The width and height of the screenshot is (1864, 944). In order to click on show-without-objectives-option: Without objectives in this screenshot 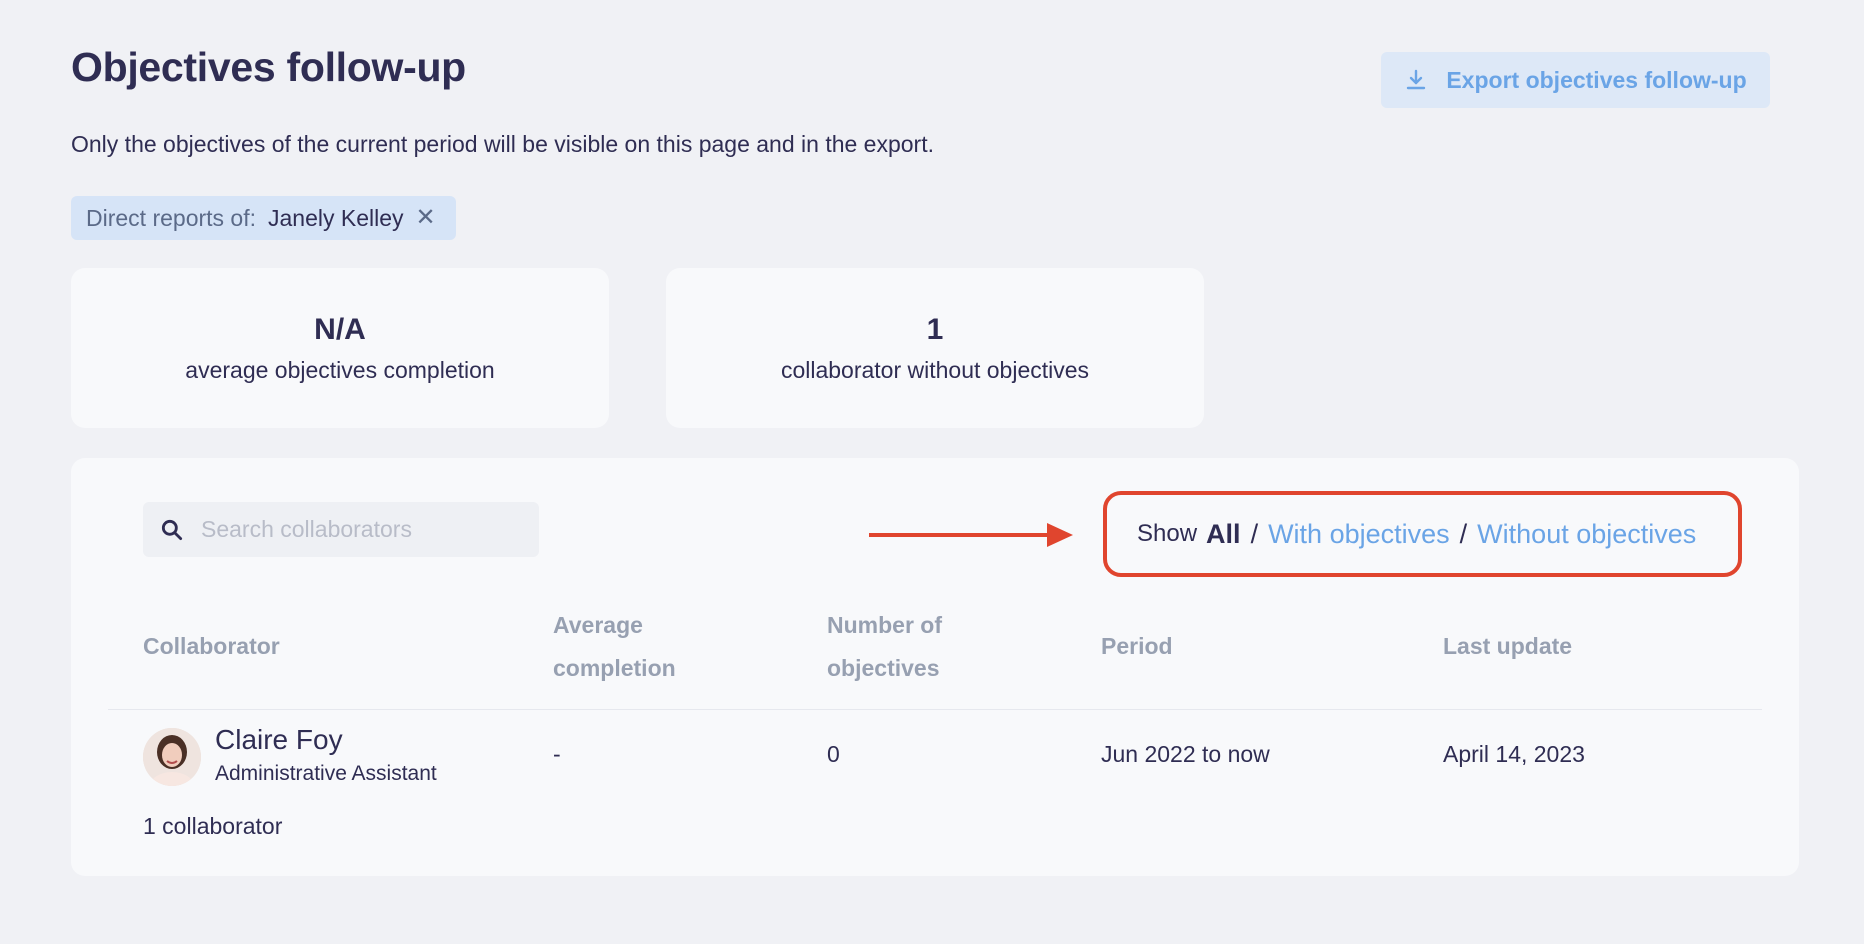, I will do `click(1586, 534)`.